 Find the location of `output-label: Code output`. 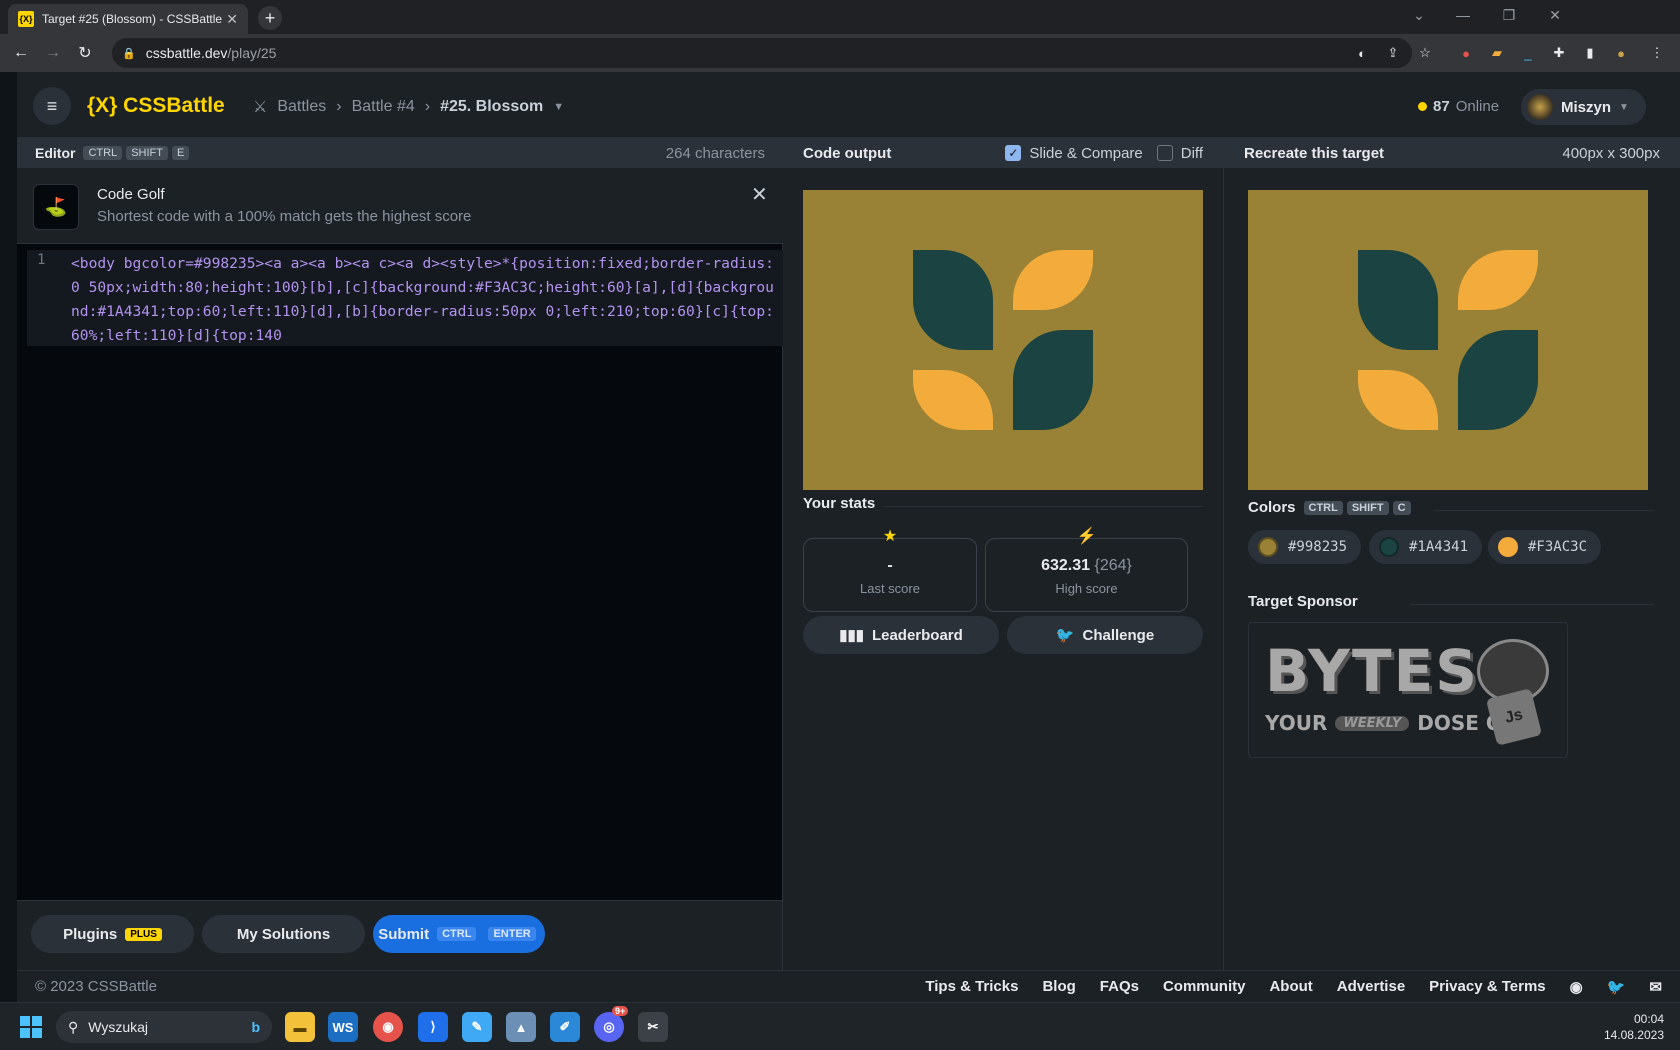

output-label: Code output is located at coordinates (847, 153).